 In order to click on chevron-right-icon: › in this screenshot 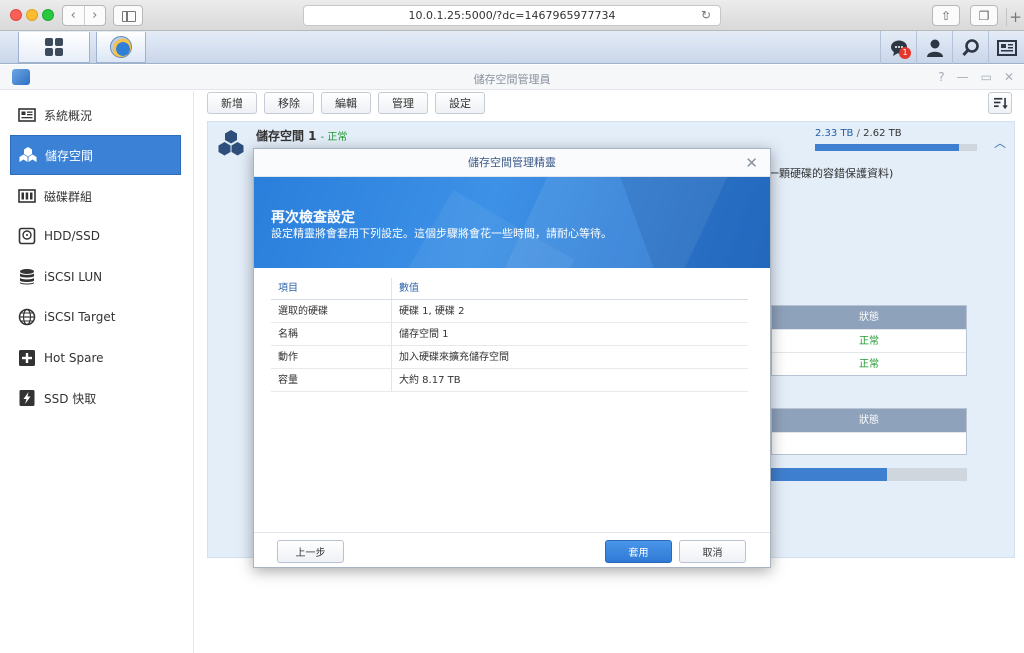, I will do `click(94, 15)`.